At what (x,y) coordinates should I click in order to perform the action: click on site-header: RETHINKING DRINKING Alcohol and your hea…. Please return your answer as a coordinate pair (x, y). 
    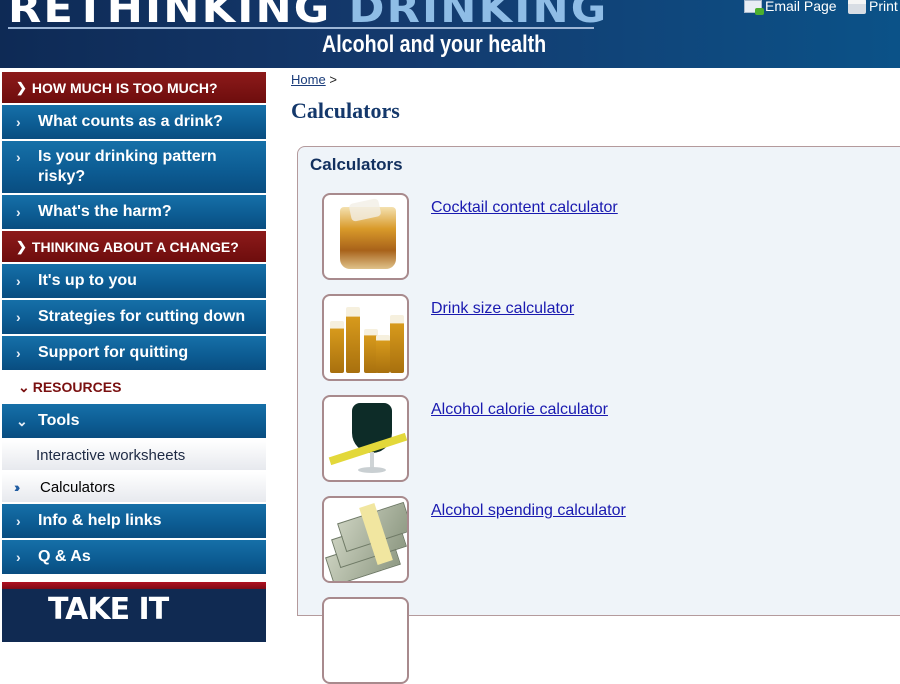
    Looking at the image, I should click on (450, 34).